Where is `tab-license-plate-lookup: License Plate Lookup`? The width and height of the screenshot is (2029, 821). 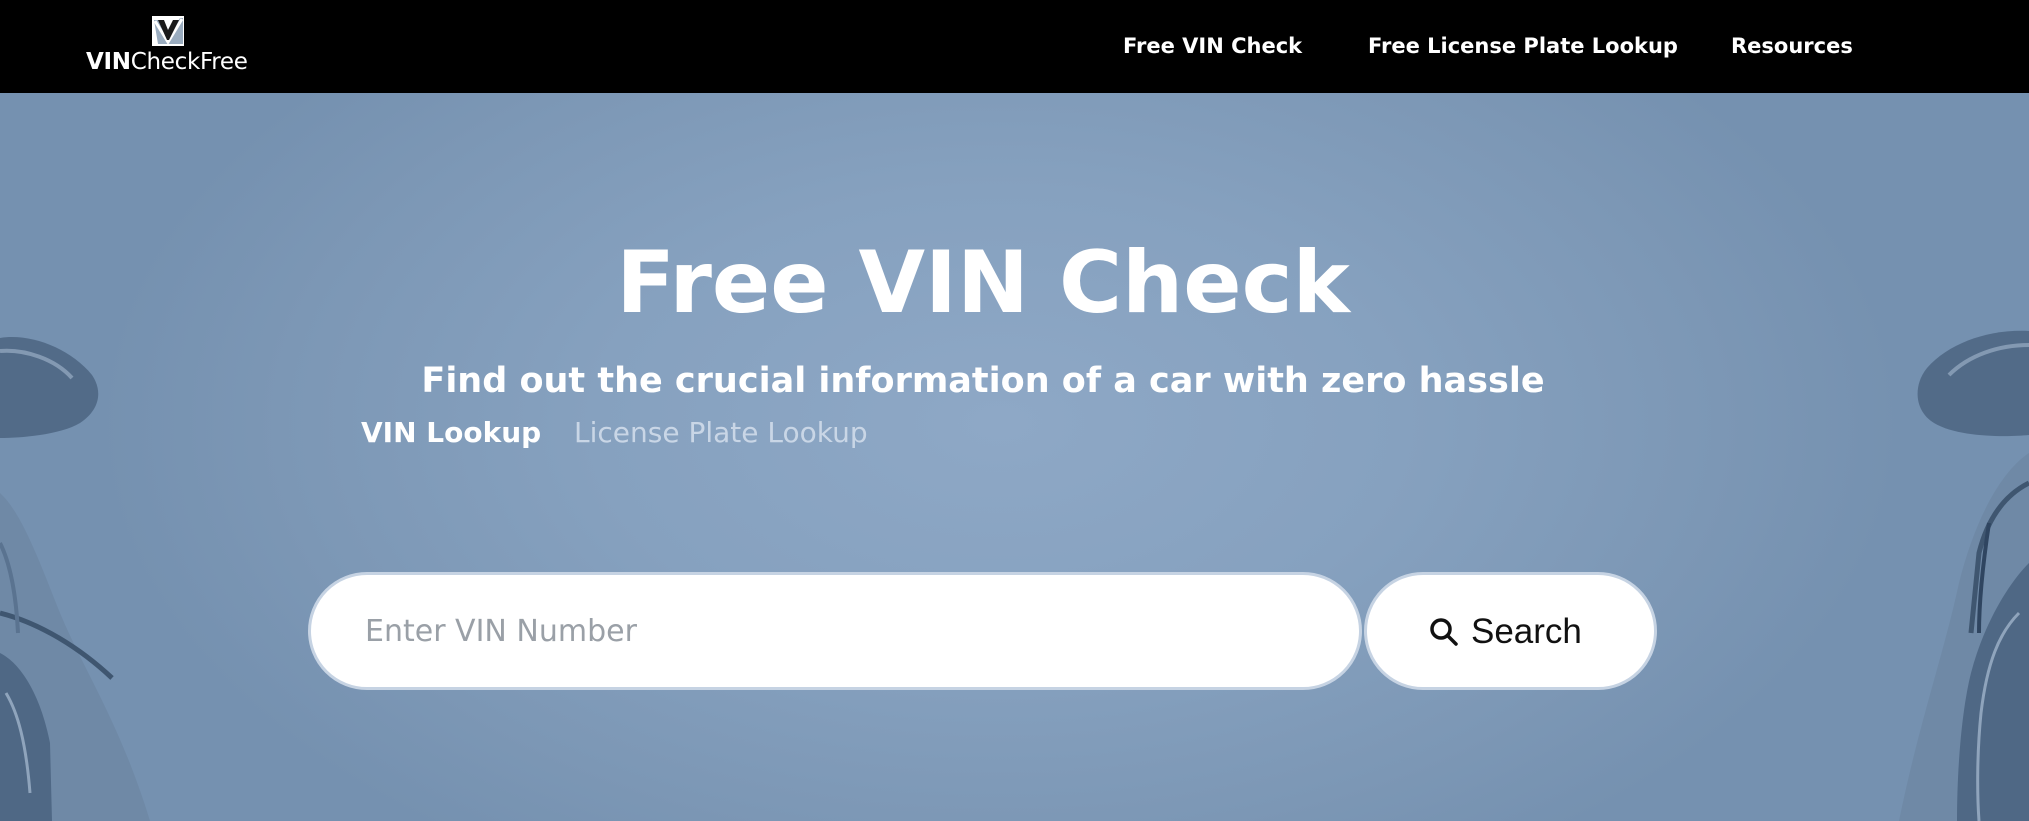 tab-license-plate-lookup: License Plate Lookup is located at coordinates (721, 433).